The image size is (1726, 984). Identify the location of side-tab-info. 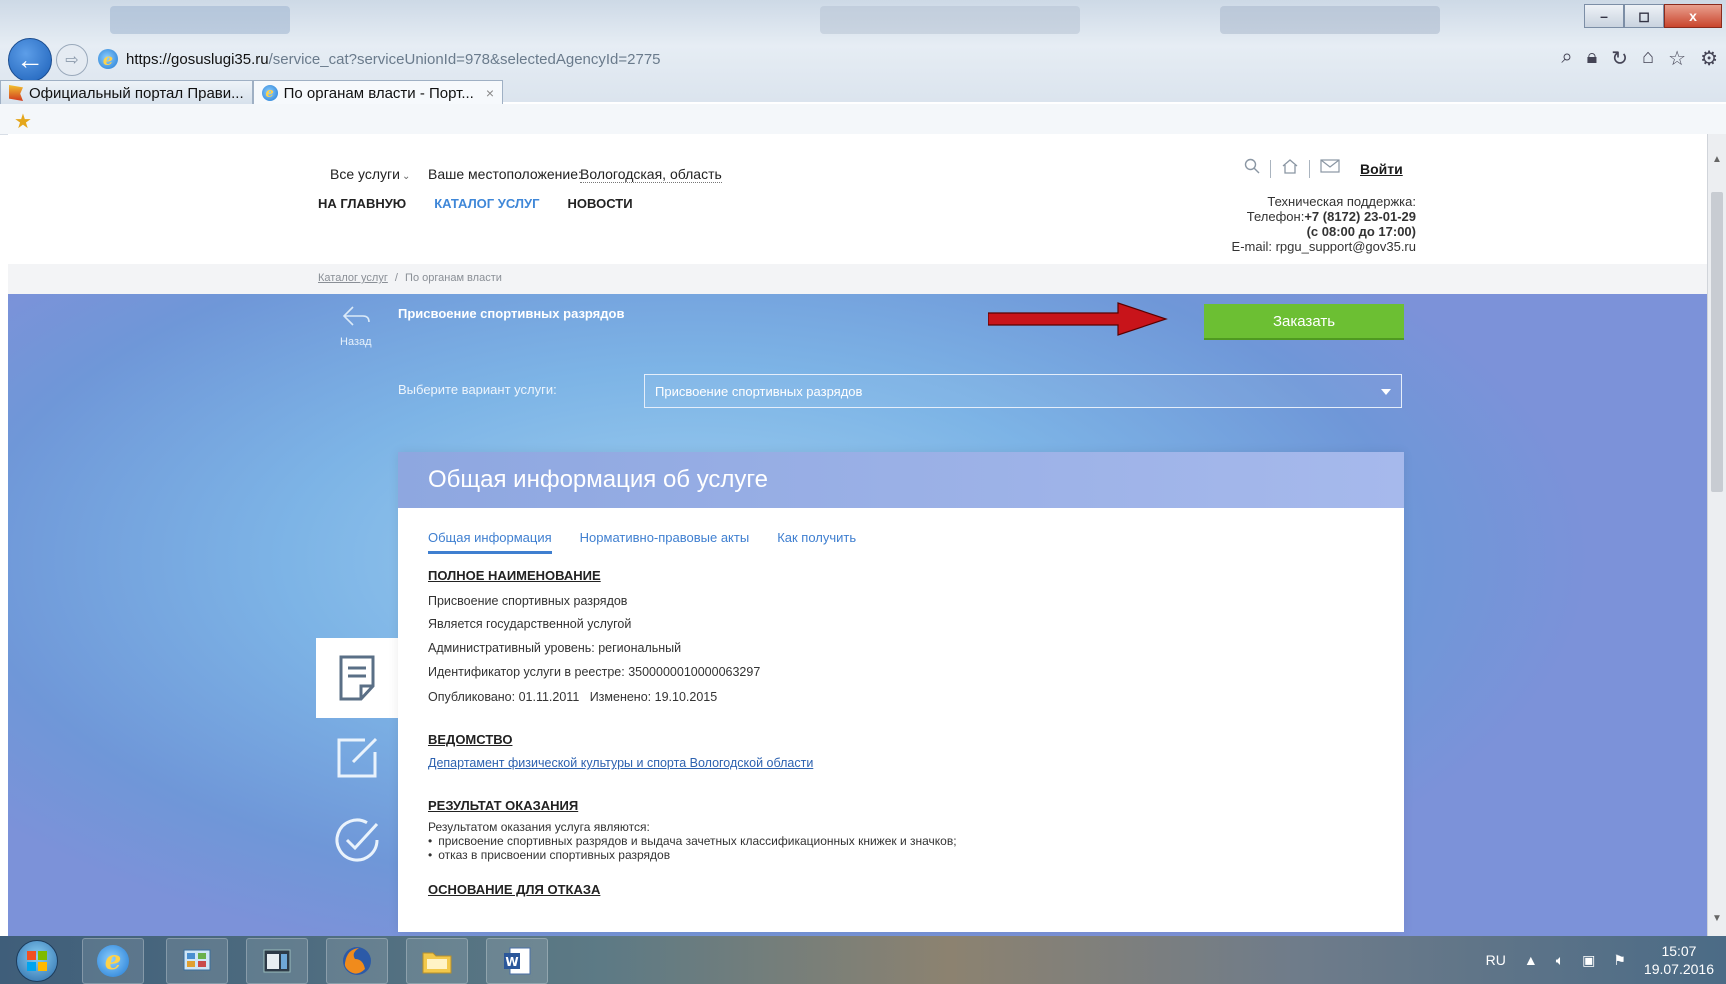
(357, 678).